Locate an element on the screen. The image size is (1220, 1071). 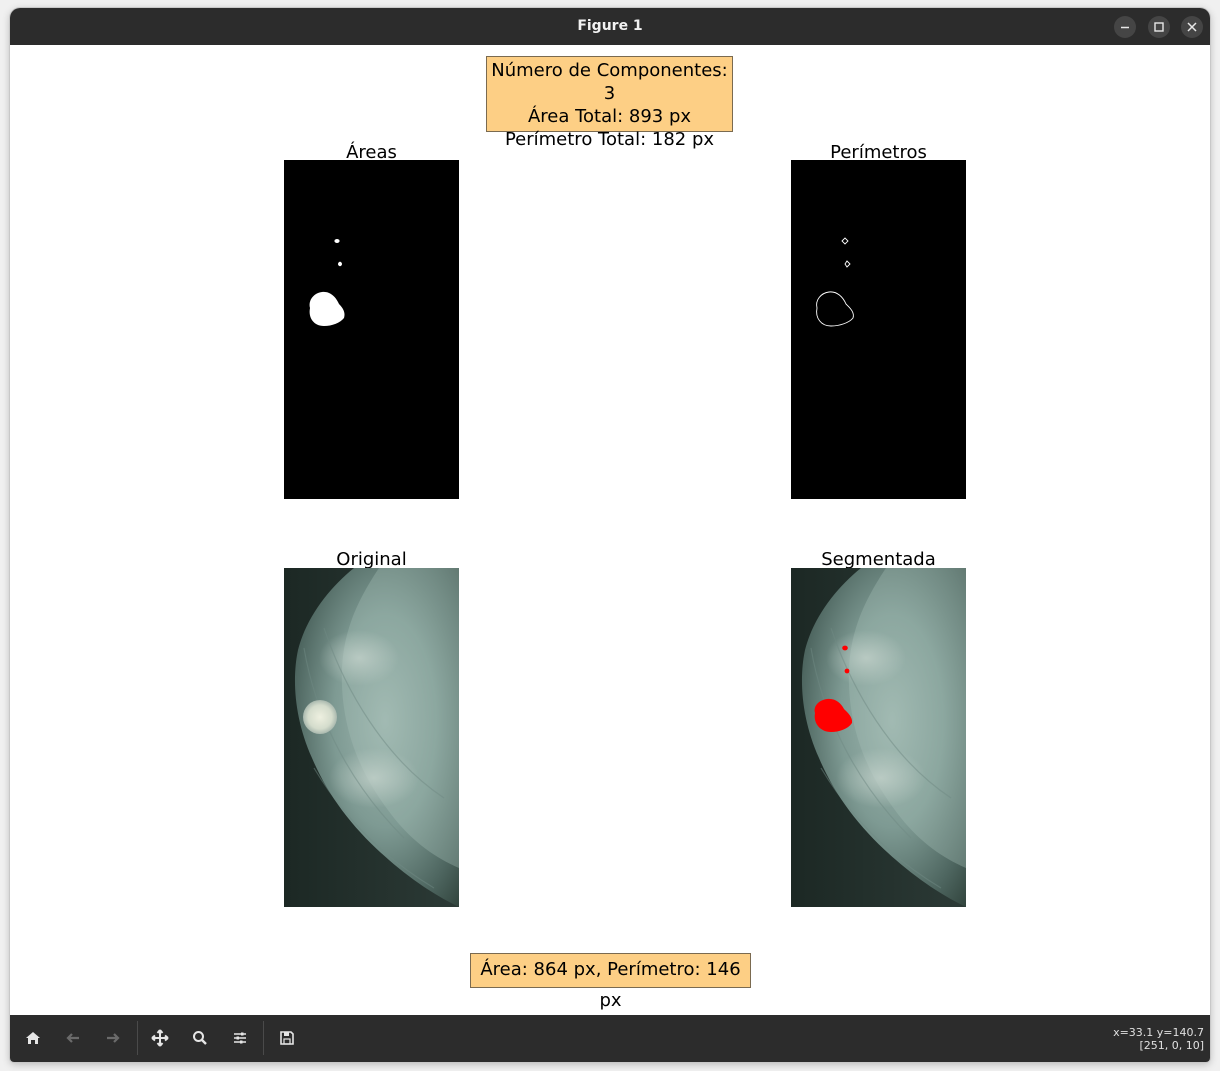
save-icon is located at coordinates (287, 1038).